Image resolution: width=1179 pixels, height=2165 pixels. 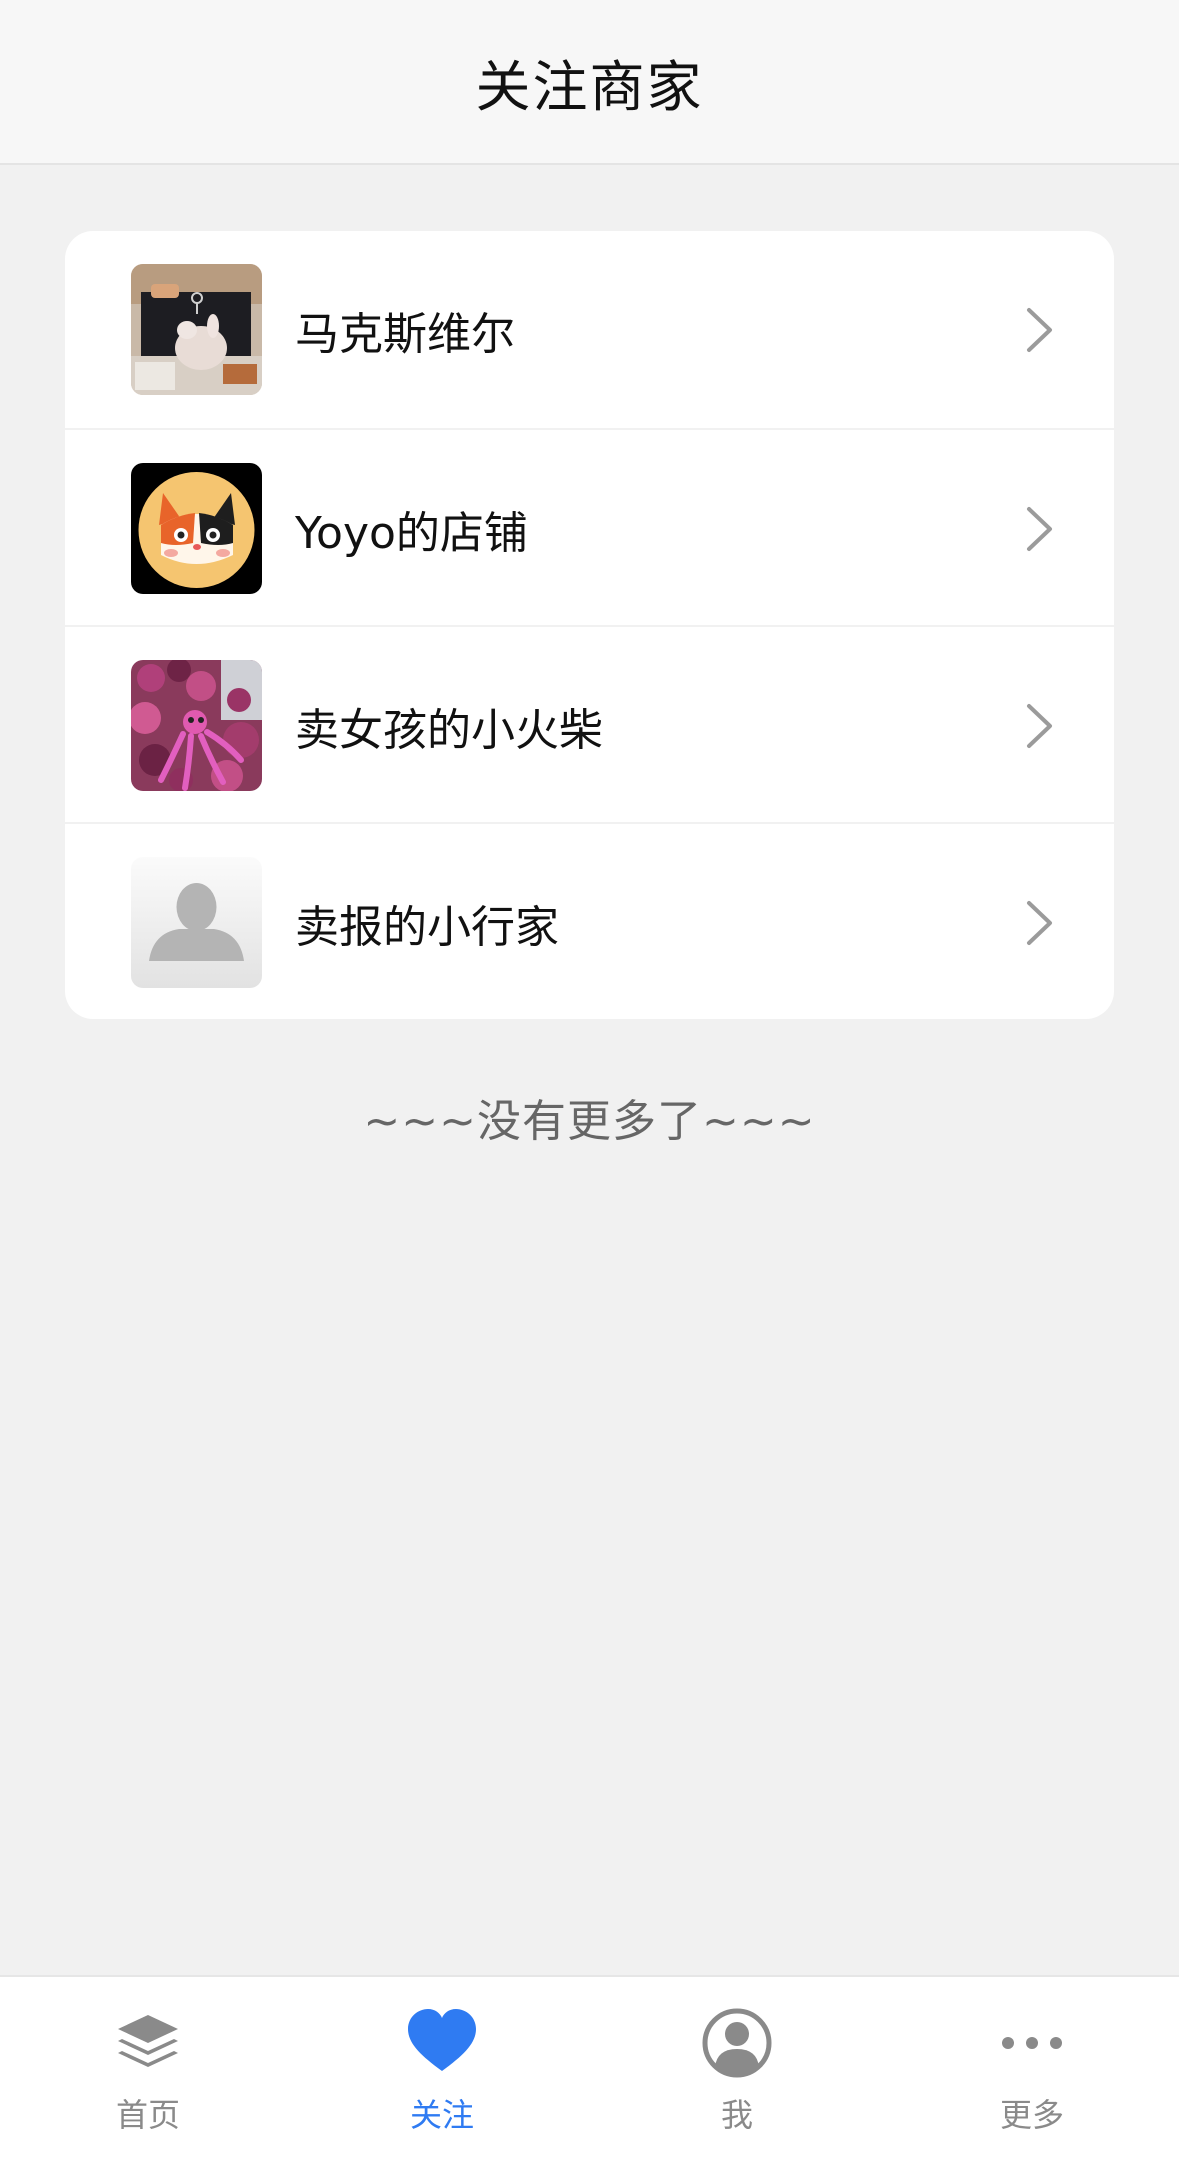 I want to click on merchant-list-item: Yoyo的店铺, so click(x=589, y=526).